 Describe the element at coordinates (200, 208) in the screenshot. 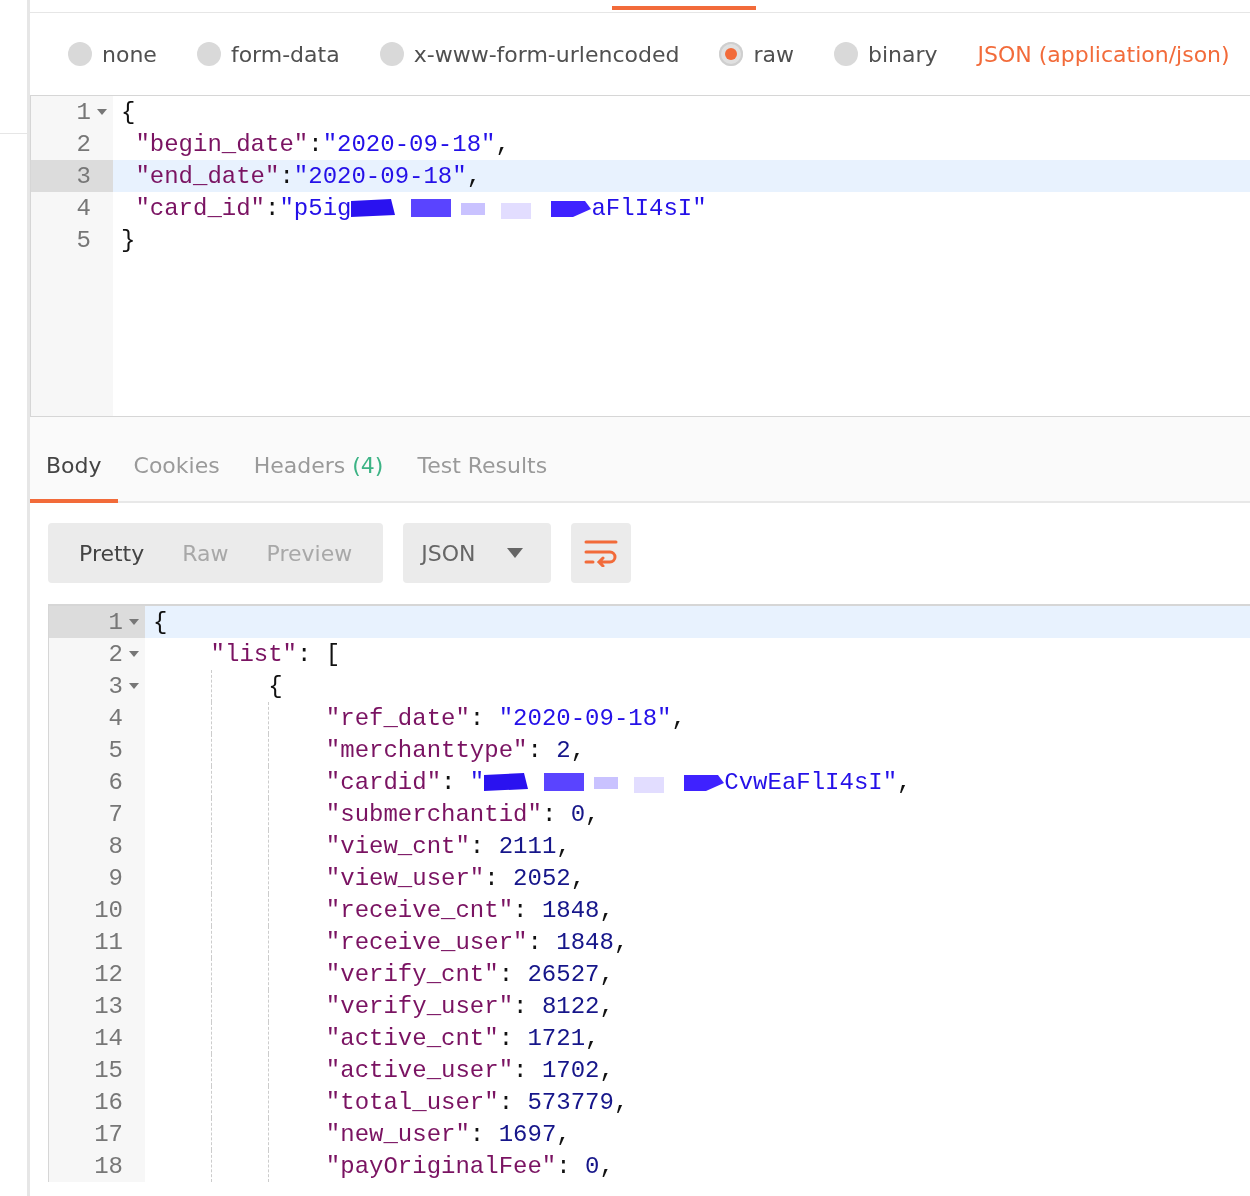

I see `code-key: "card_id"` at that location.